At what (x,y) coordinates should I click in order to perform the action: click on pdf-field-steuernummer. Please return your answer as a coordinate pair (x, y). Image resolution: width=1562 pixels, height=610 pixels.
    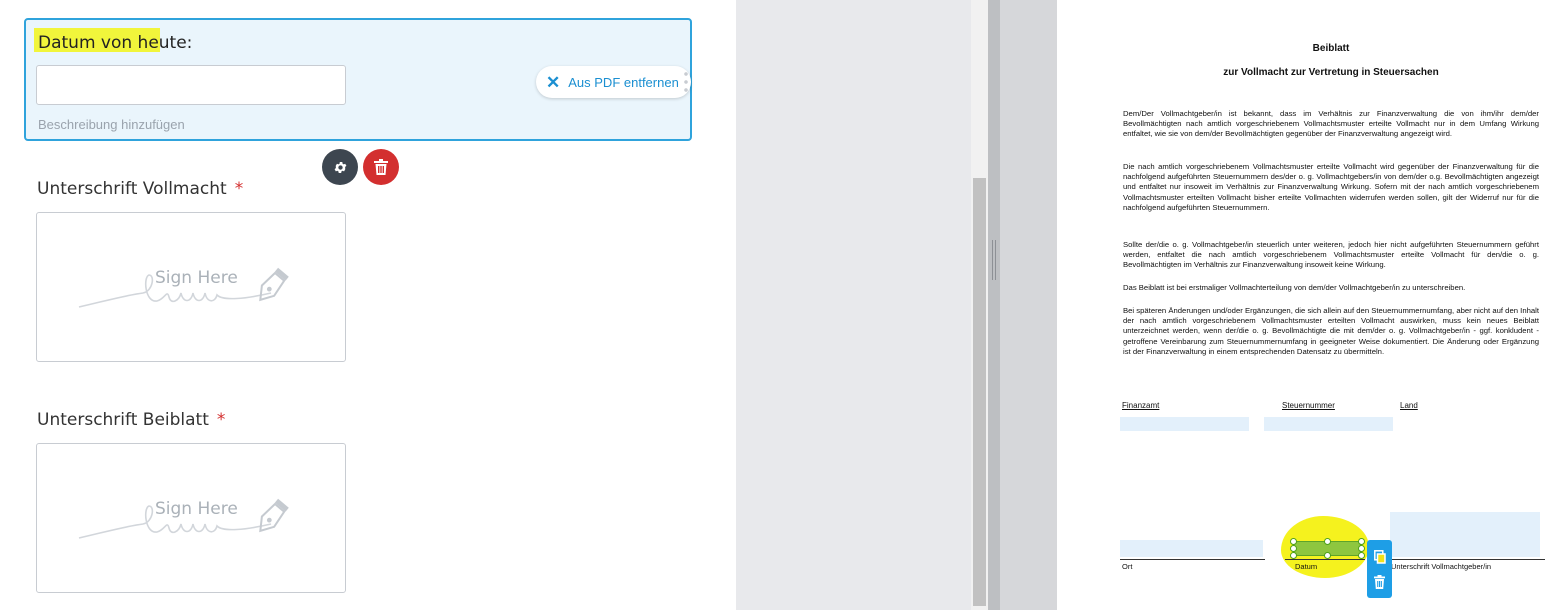
    Looking at the image, I should click on (1328, 424).